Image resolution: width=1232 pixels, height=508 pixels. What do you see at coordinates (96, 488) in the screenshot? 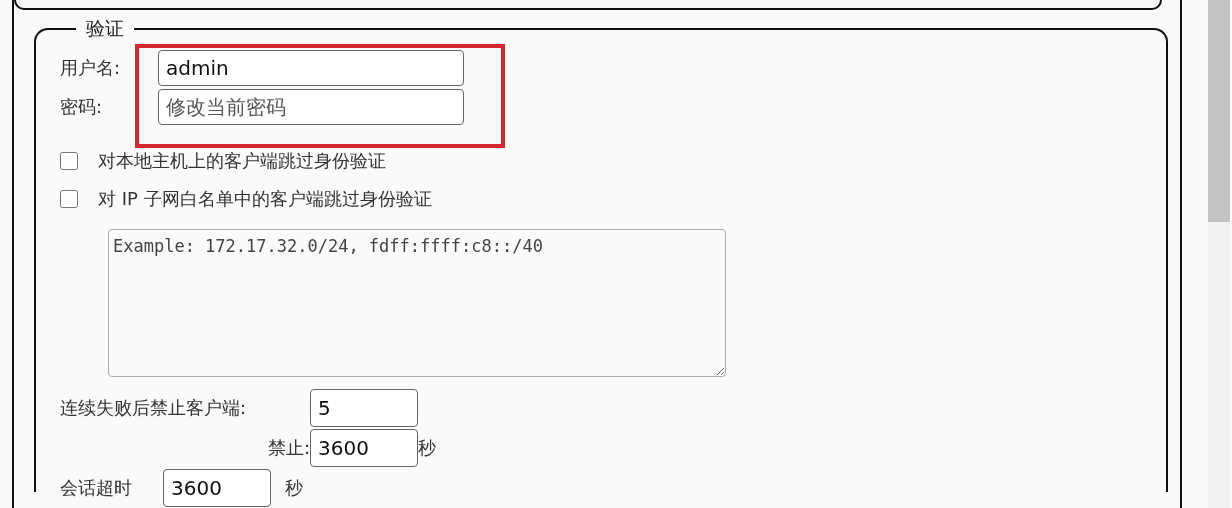
I see `session-timeout-label: 会话超时` at bounding box center [96, 488].